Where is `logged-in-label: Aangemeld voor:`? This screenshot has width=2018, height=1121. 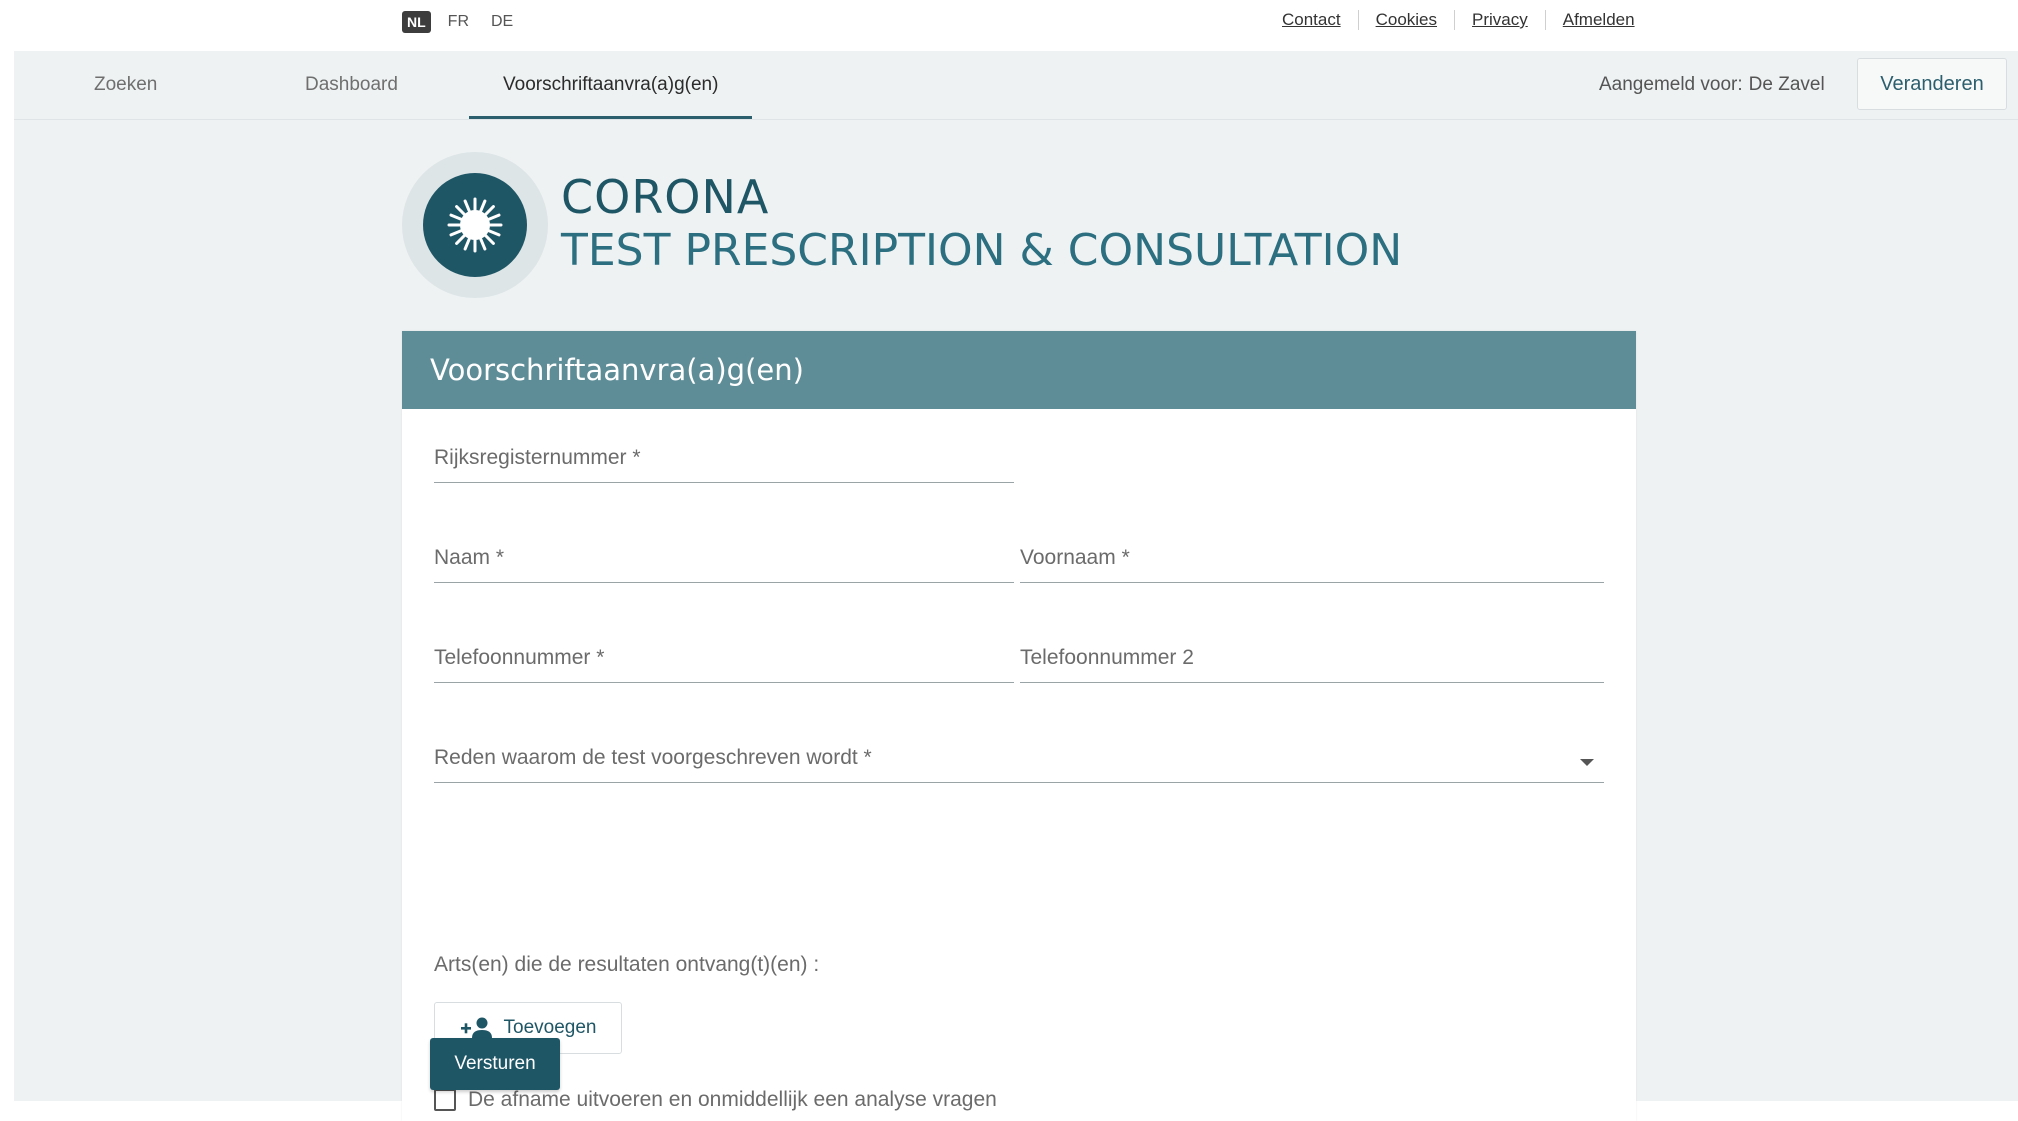
logged-in-label: Aangemeld voor: is located at coordinates (1671, 84).